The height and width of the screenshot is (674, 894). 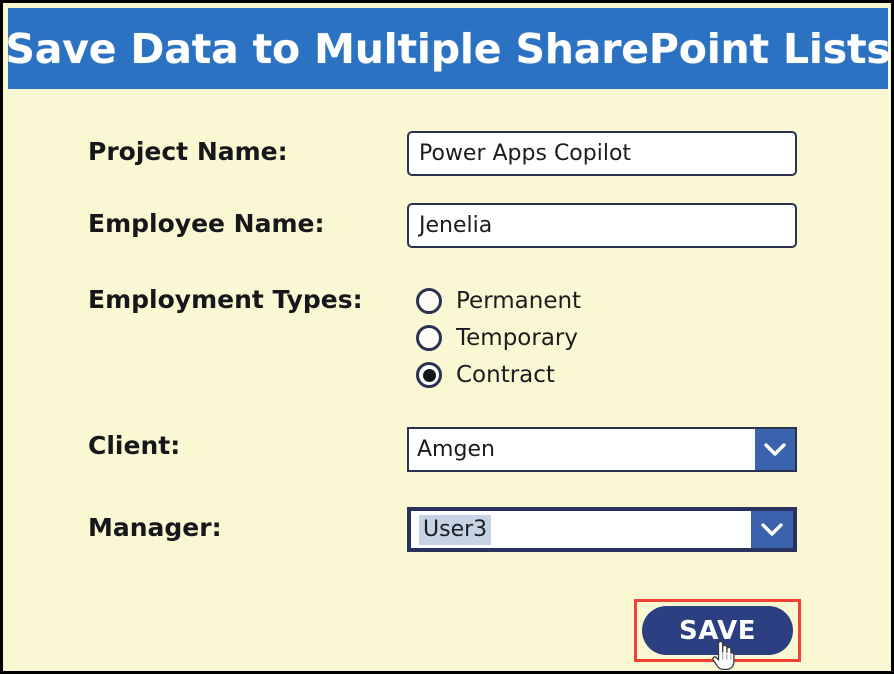 What do you see at coordinates (525, 153) in the screenshot?
I see `project-name-value: Power Apps Copilot` at bounding box center [525, 153].